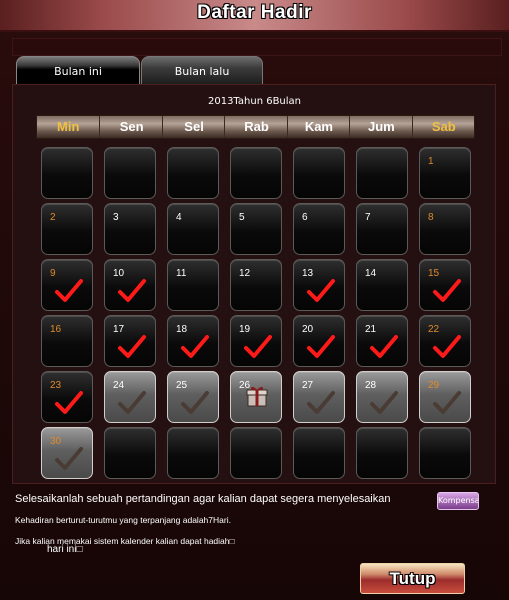 The width and height of the screenshot is (509, 600). I want to click on window-title: Daftar Hadir, so click(254, 12).